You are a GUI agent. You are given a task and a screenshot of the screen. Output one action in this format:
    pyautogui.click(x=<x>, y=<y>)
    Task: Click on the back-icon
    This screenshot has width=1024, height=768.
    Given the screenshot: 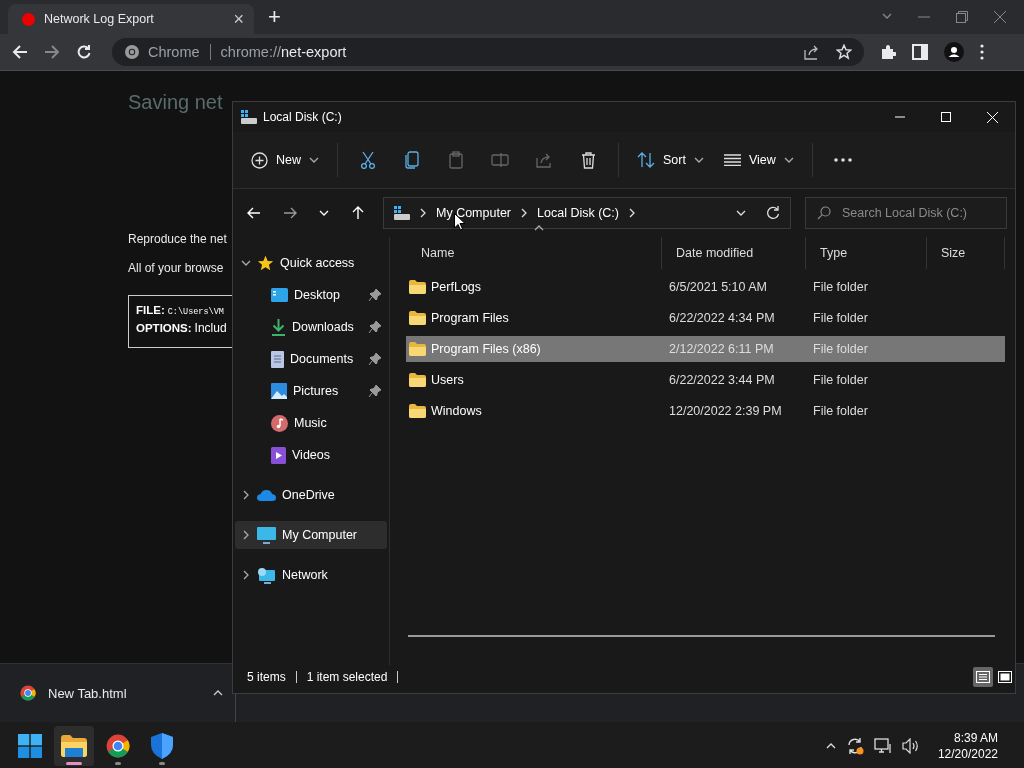 What is the action you would take?
    pyautogui.click(x=20, y=52)
    